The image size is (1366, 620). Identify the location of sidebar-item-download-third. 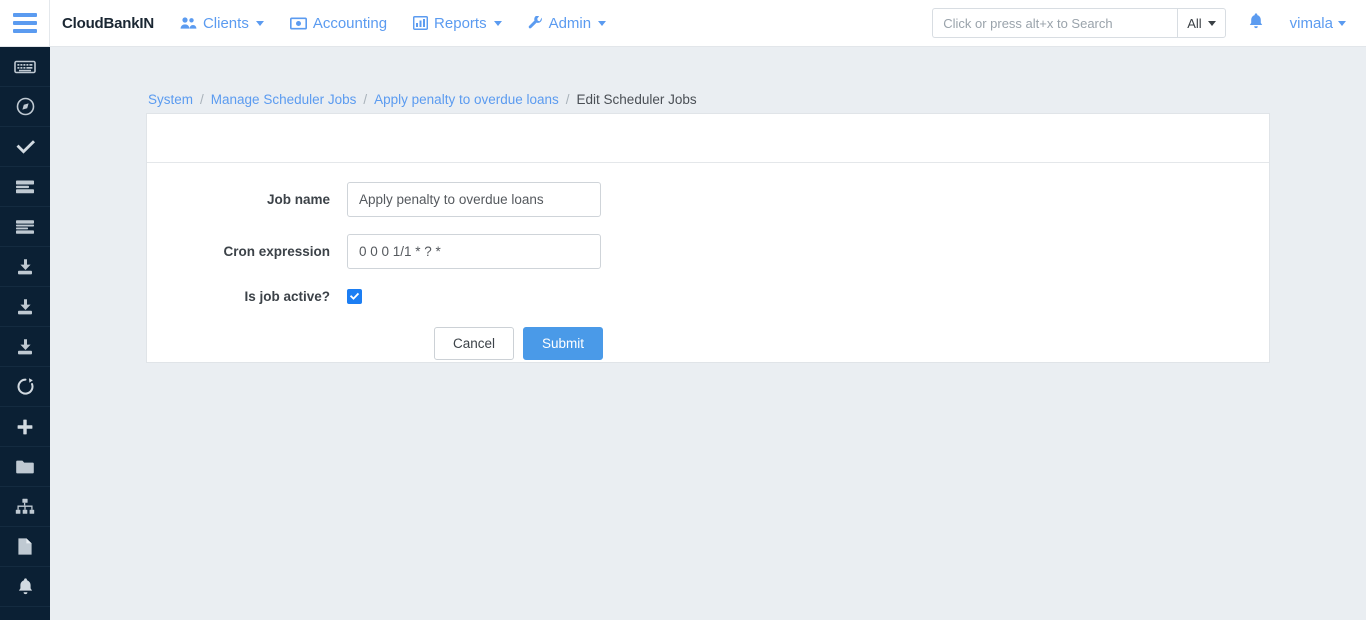
(25, 347).